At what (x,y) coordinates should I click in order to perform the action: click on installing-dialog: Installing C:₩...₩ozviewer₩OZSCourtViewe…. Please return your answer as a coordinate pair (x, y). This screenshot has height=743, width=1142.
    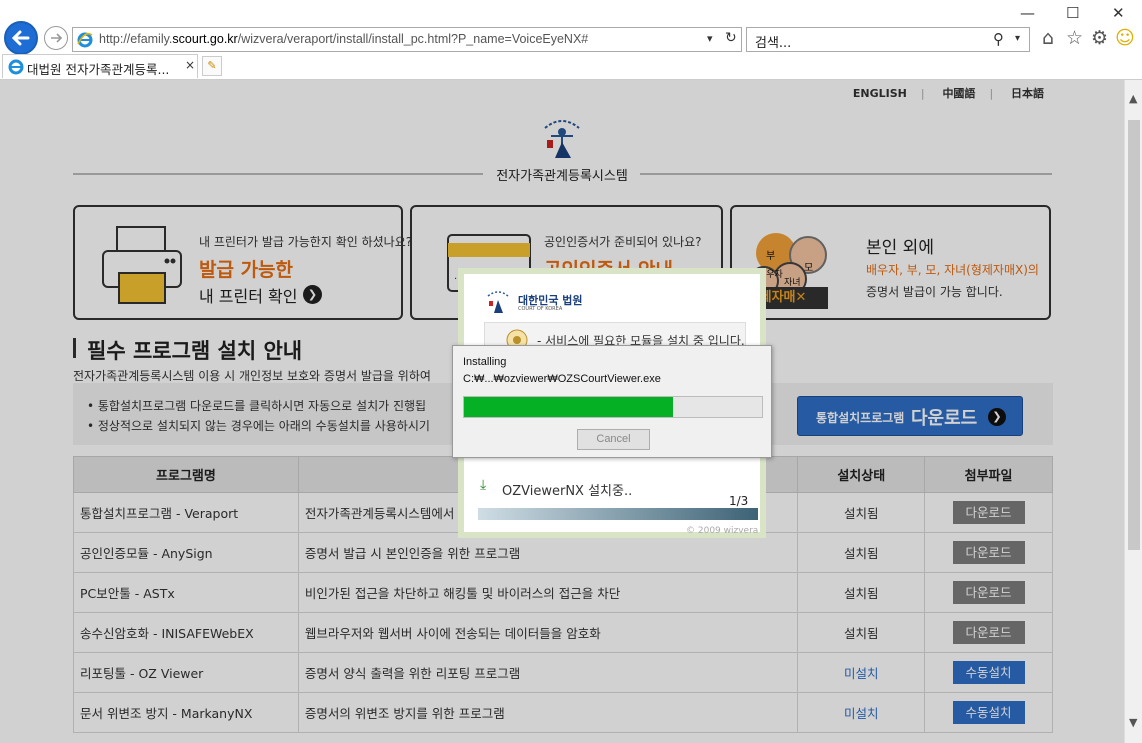
    Looking at the image, I should click on (612, 401).